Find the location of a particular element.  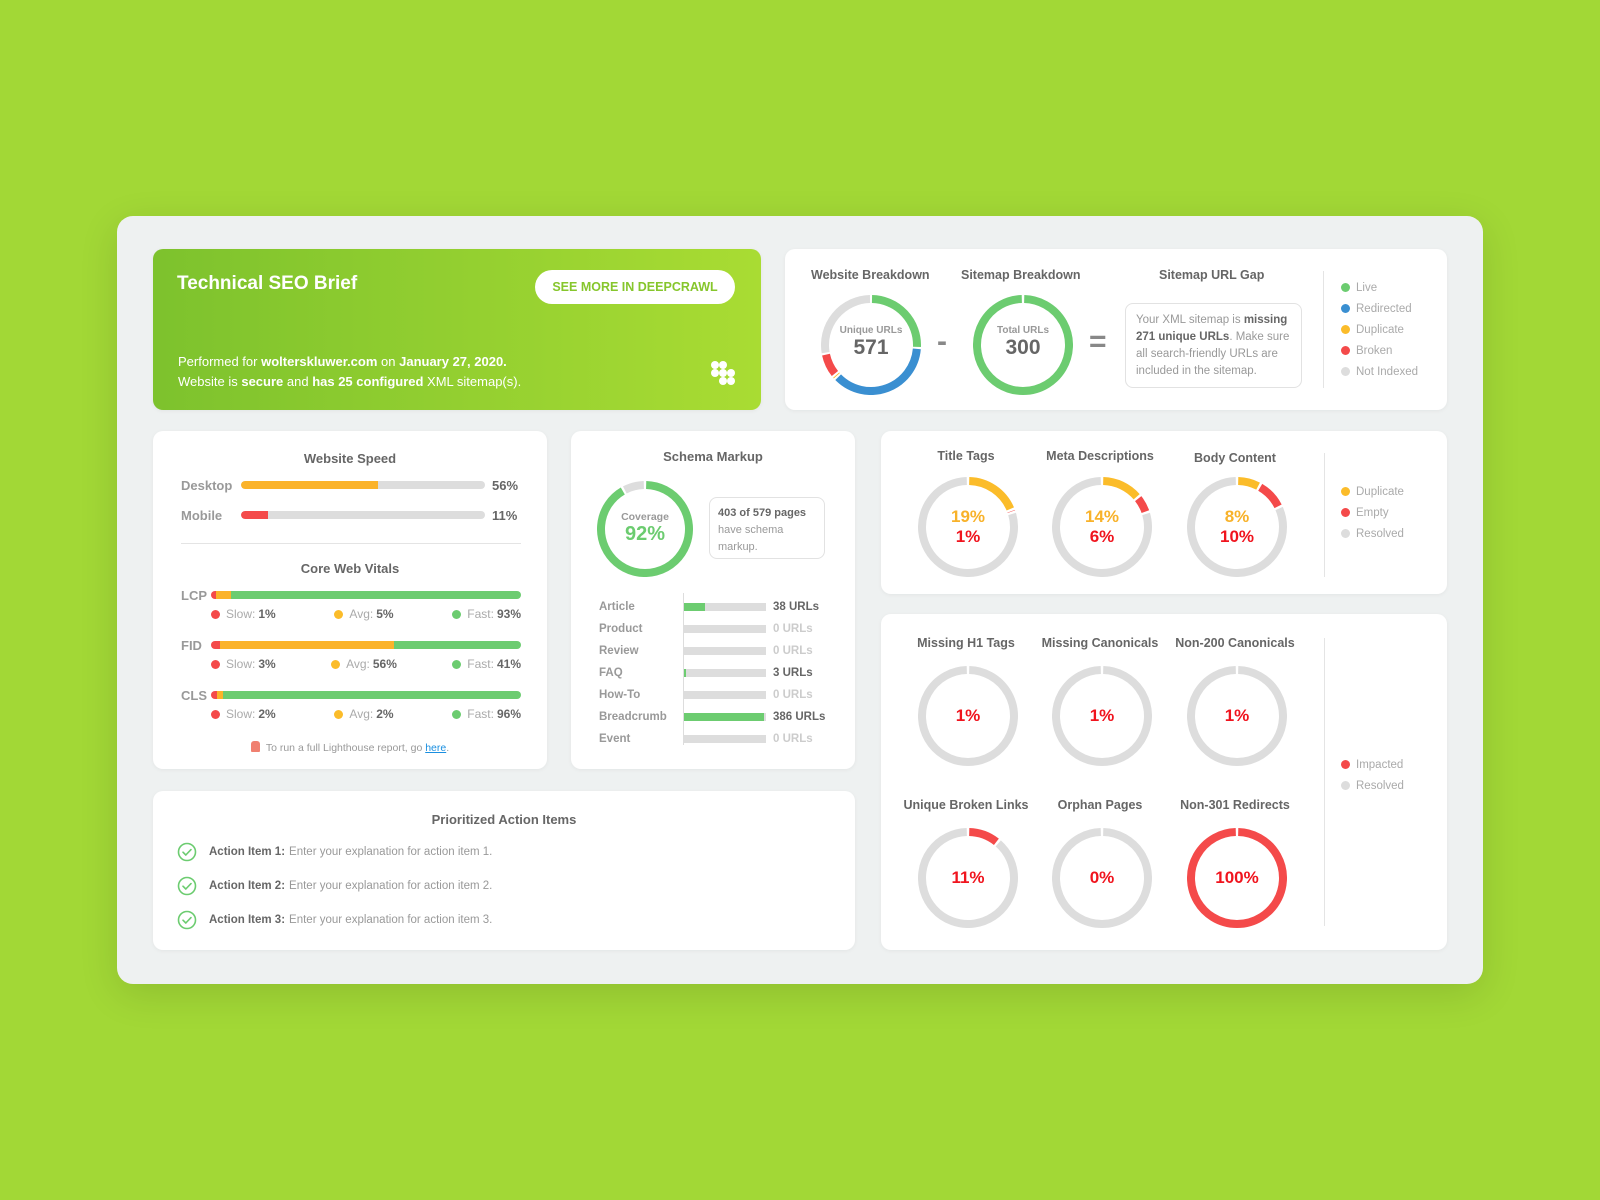

speed-row-mobile: Mobile 11% is located at coordinates (351, 515).